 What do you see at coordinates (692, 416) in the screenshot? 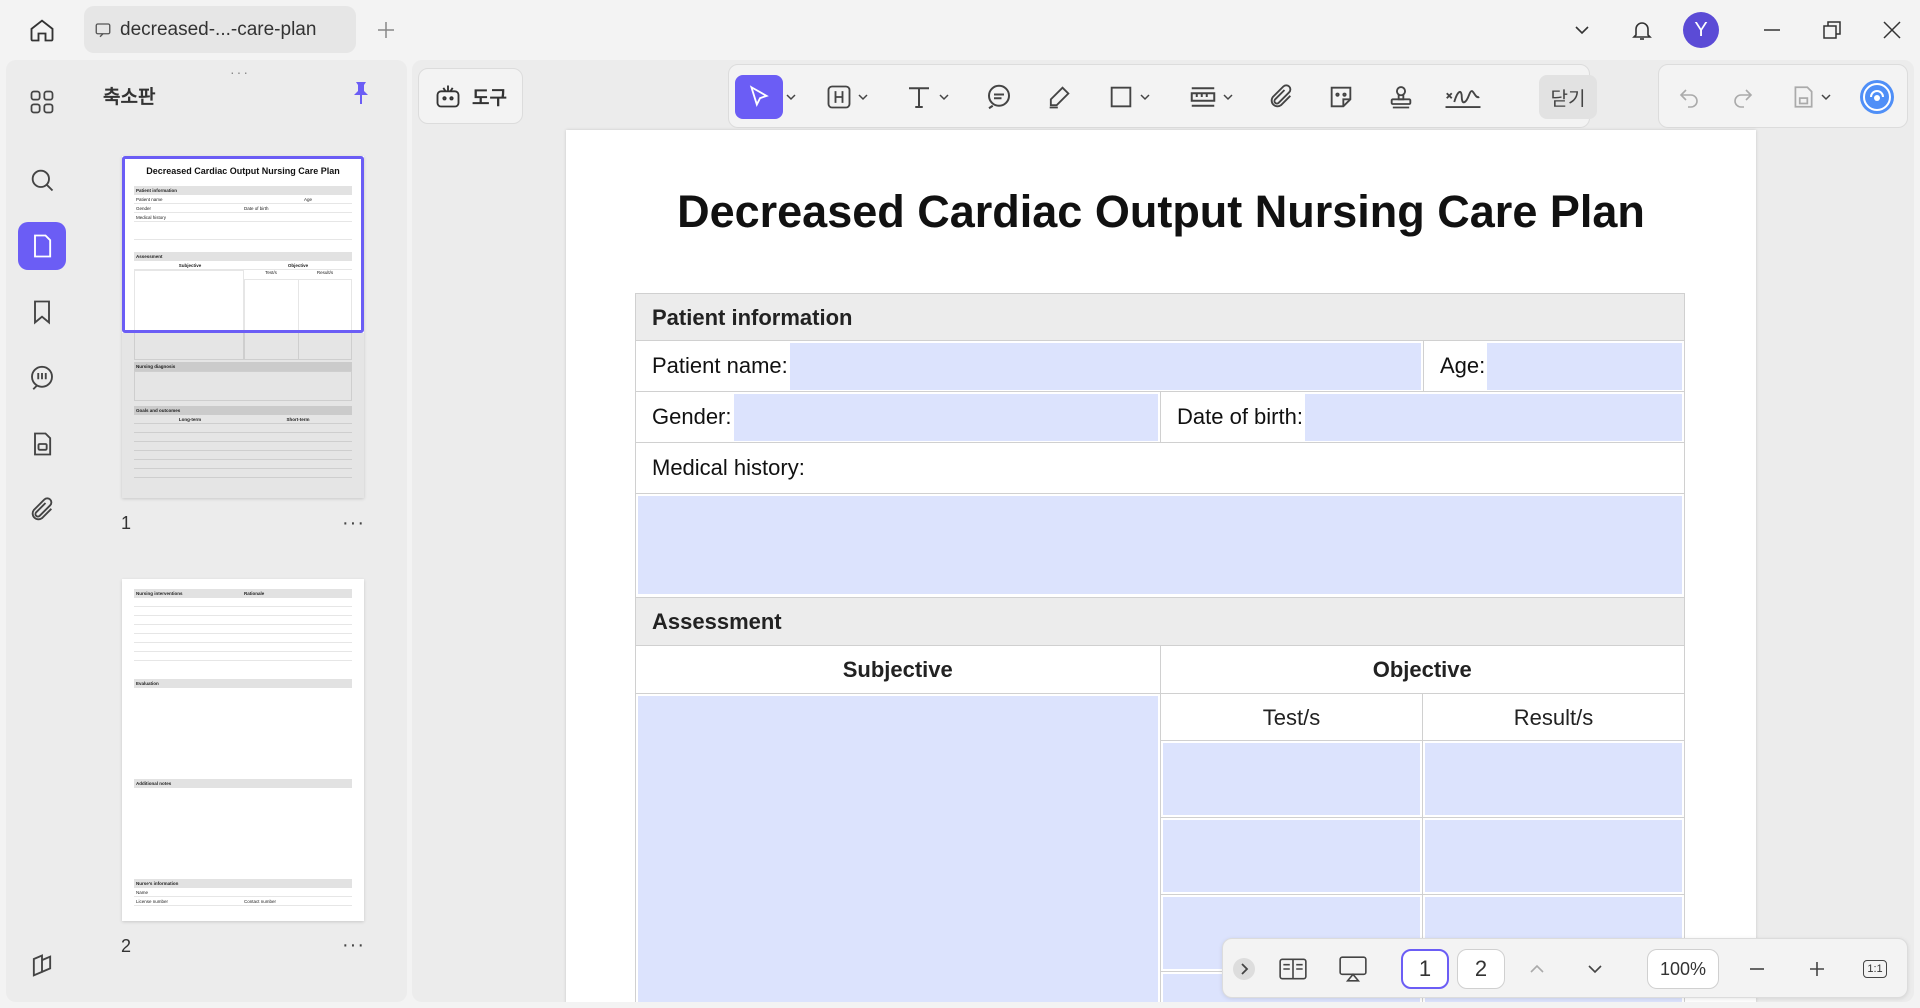
I see `gender-label: Gender:` at bounding box center [692, 416].